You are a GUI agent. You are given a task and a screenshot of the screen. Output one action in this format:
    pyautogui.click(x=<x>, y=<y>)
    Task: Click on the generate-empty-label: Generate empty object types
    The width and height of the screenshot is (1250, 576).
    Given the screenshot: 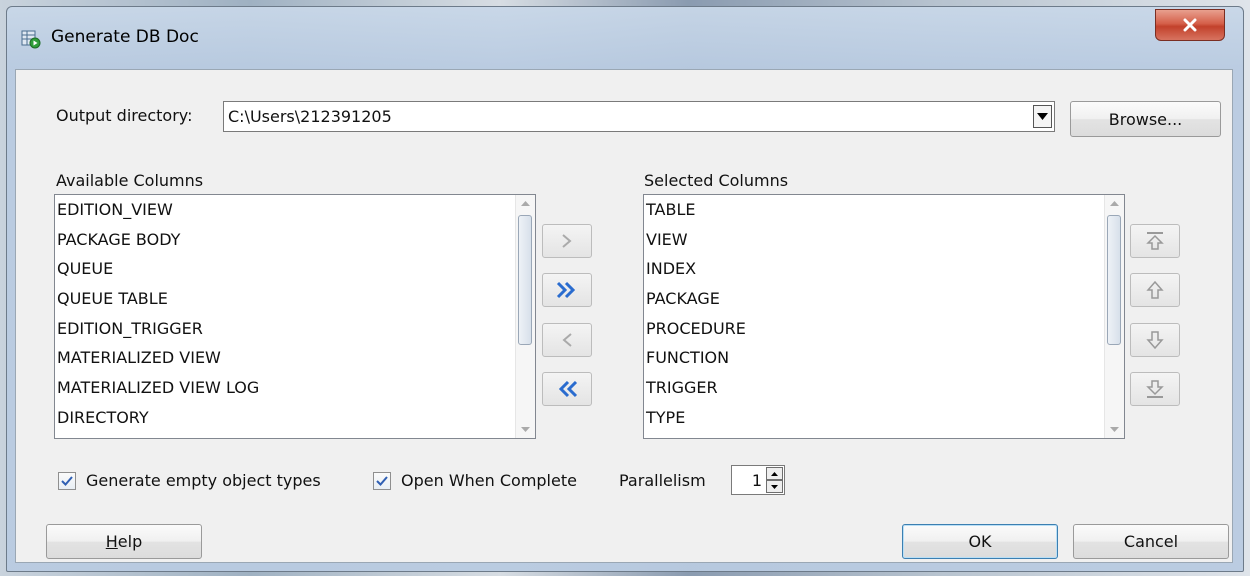 What is the action you would take?
    pyautogui.click(x=203, y=480)
    